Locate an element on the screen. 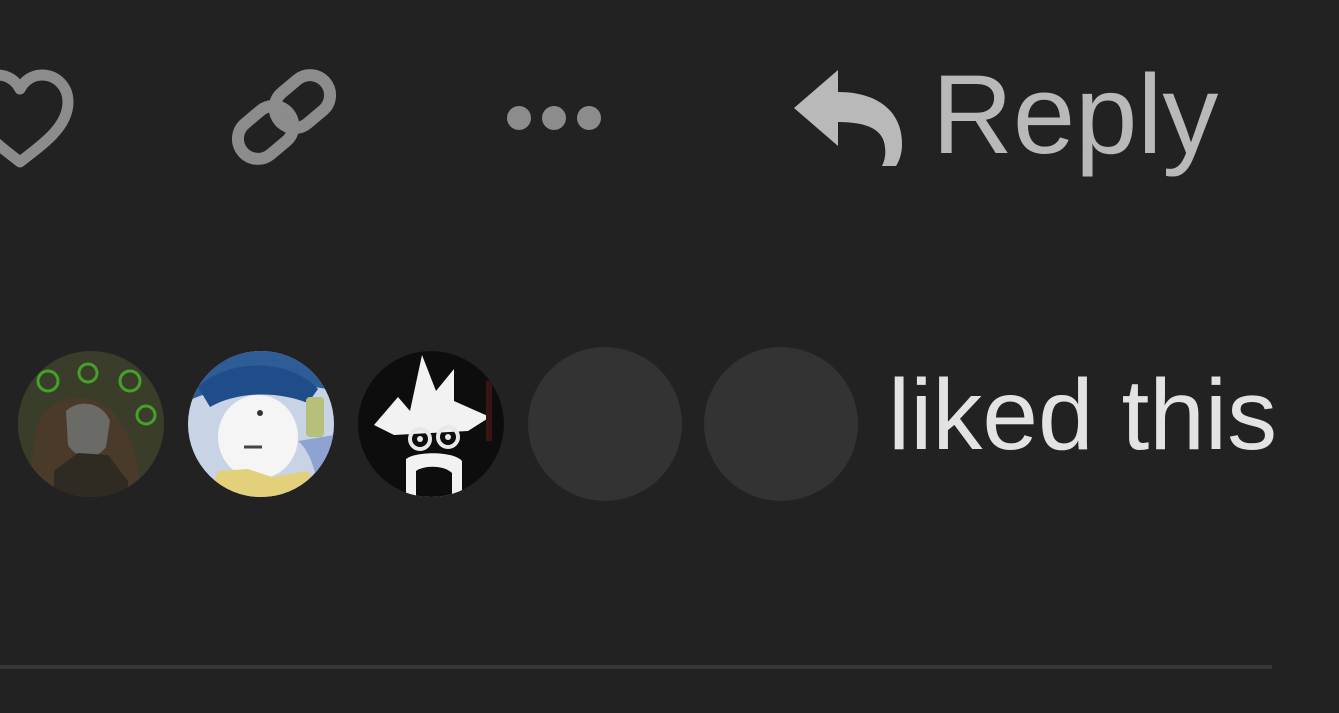  ellipsis-icon is located at coordinates (554, 118).